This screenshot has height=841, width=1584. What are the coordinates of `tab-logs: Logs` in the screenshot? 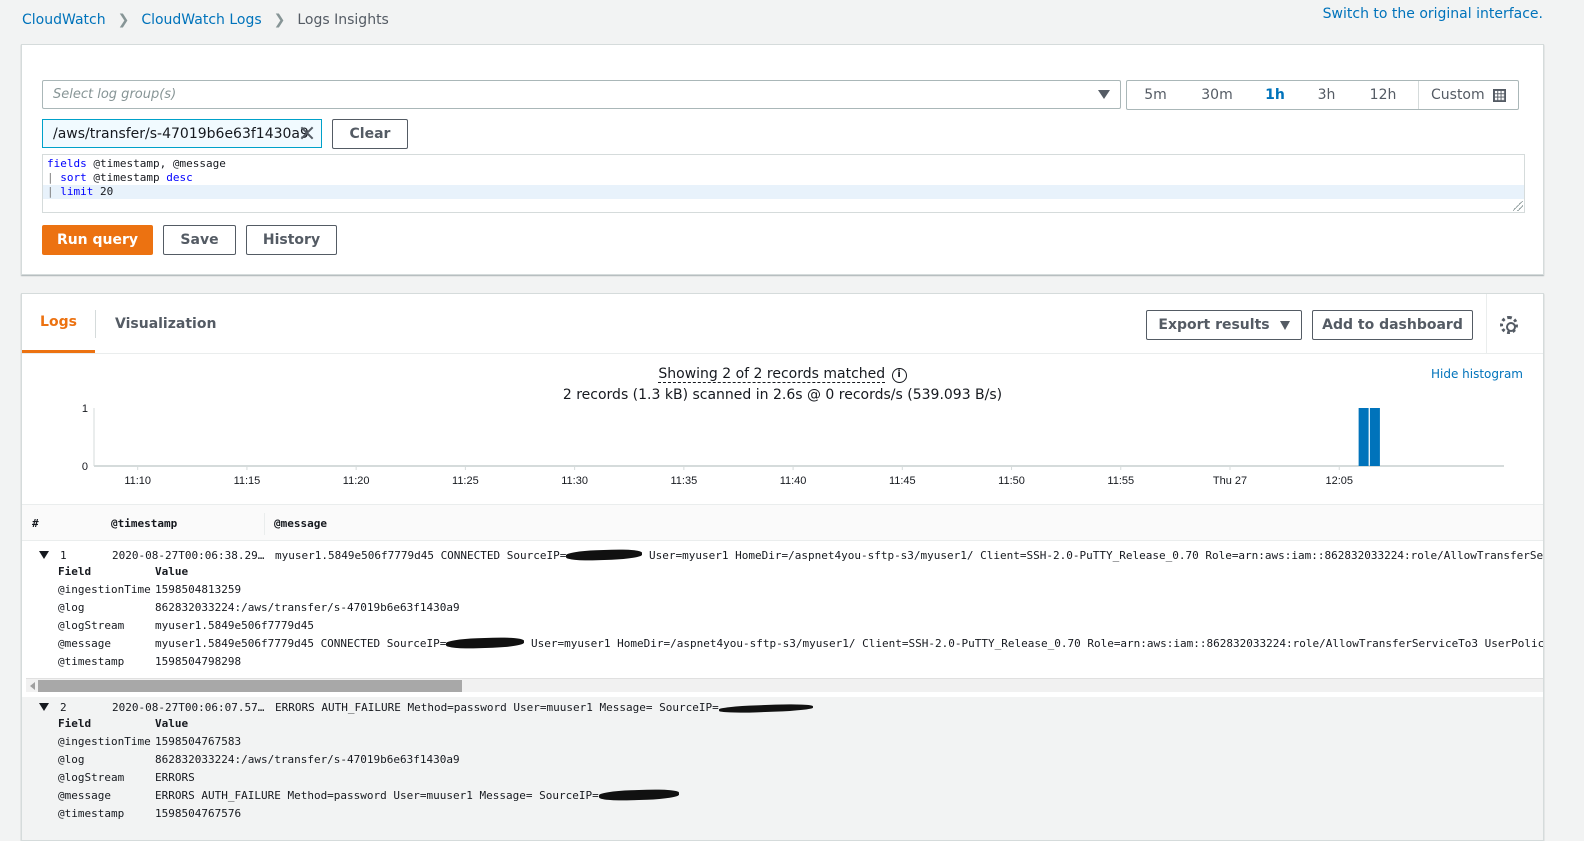 It's located at (58, 323).